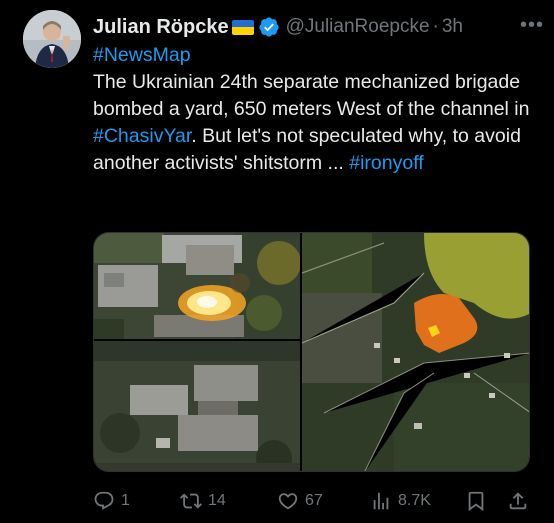 The width and height of the screenshot is (554, 523). Describe the element at coordinates (104, 500) in the screenshot. I see `reply-icon` at that location.